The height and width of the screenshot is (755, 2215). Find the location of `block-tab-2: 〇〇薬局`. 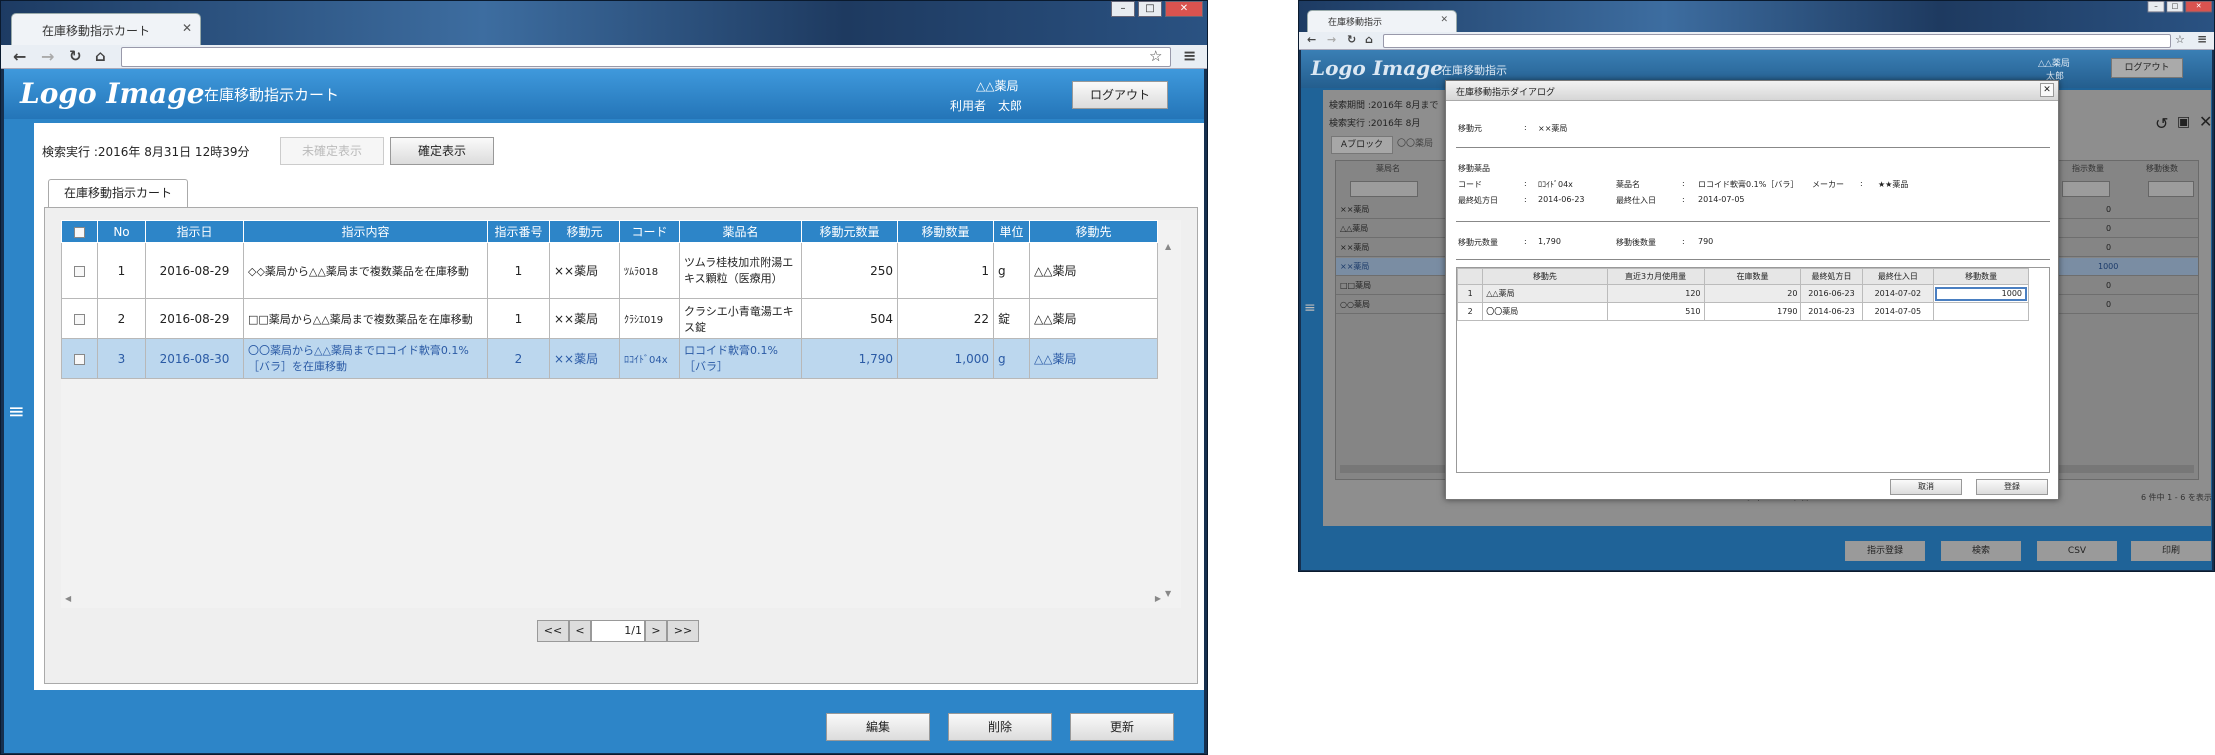

block-tab-2: 〇〇薬局 is located at coordinates (1417, 145).